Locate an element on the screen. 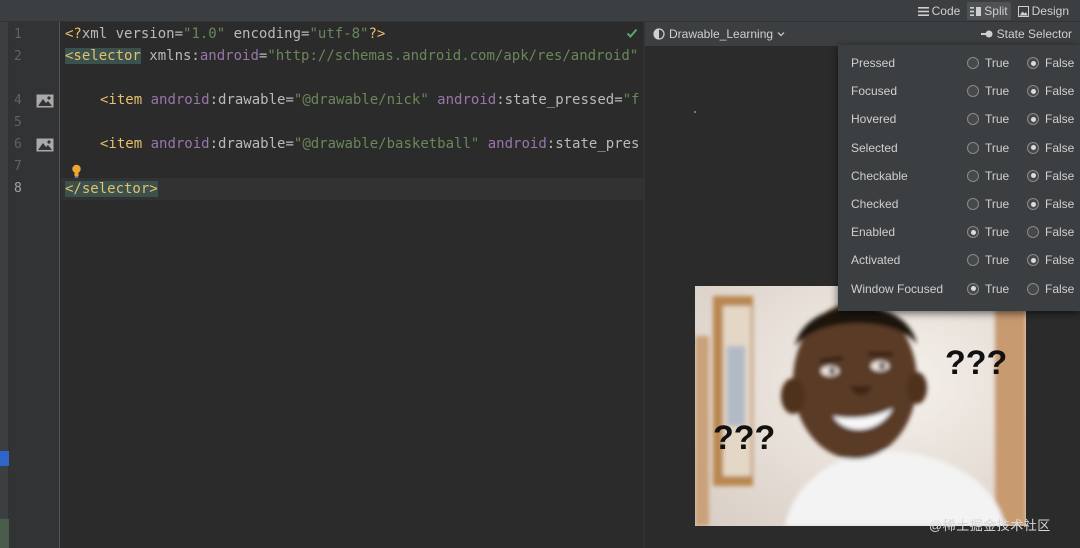 This screenshot has width=1080, height=548. state-name: Window Focused is located at coordinates (897, 288).